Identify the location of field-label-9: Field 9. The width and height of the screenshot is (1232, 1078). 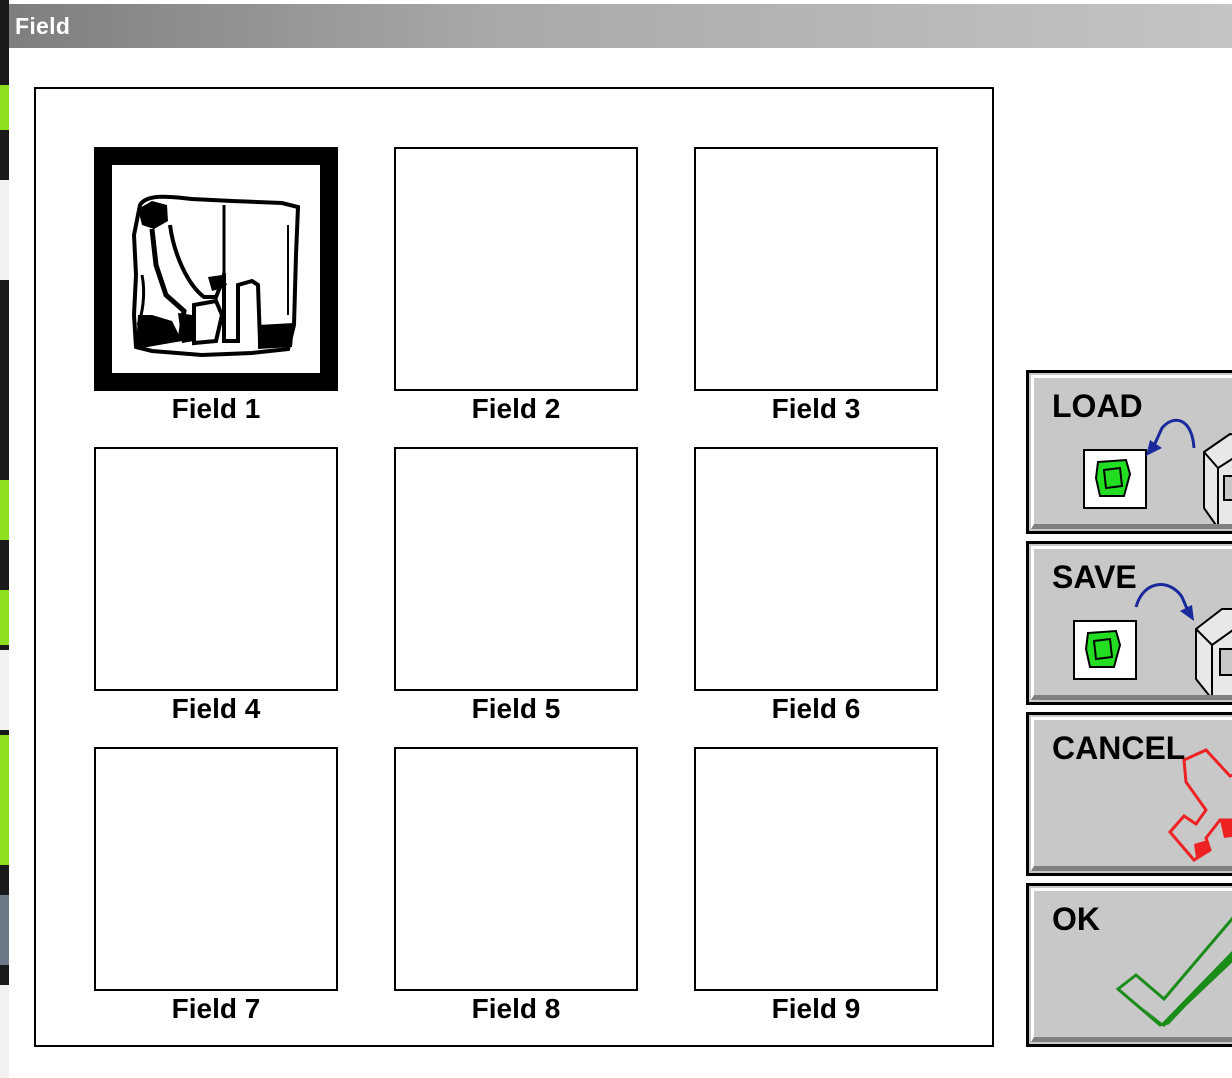
(816, 1008).